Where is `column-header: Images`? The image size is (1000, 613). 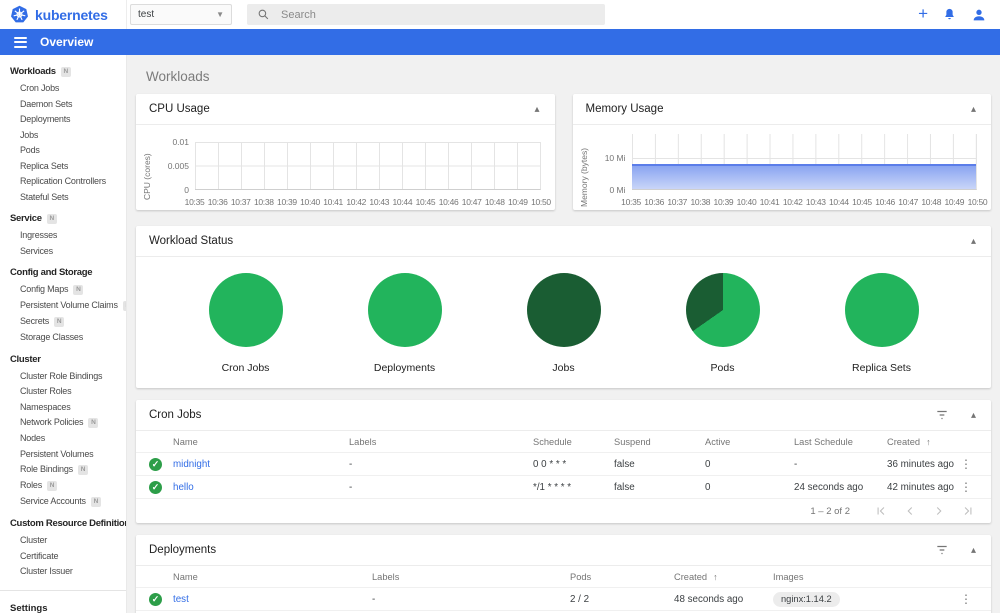
column-header: Images is located at coordinates (863, 577).